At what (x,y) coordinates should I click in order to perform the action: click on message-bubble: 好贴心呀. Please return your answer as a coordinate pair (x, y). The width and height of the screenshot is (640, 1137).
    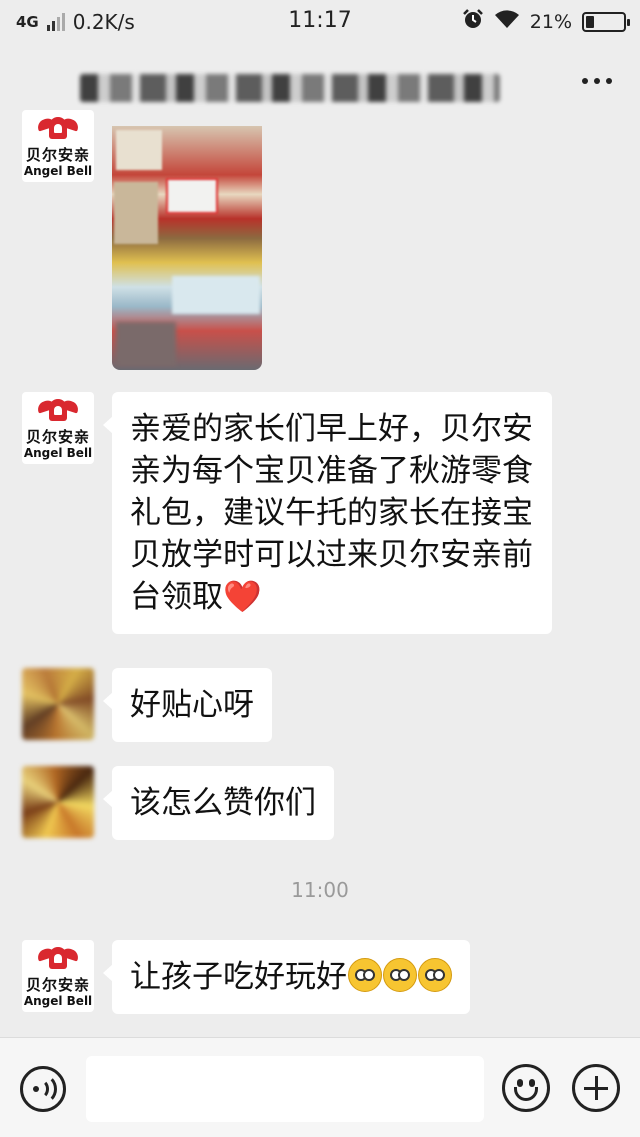
    Looking at the image, I should click on (187, 705).